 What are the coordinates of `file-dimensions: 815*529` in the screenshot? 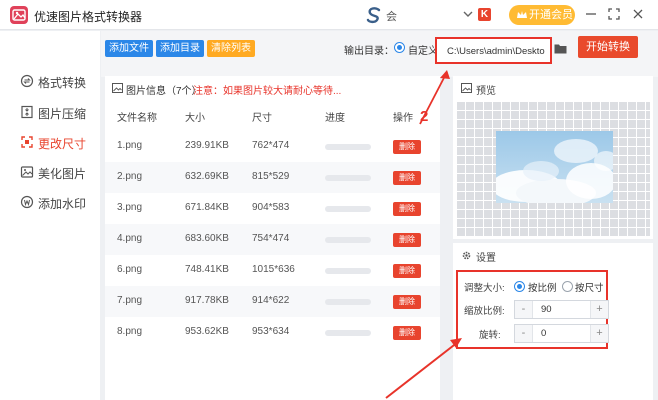 It's located at (271, 176).